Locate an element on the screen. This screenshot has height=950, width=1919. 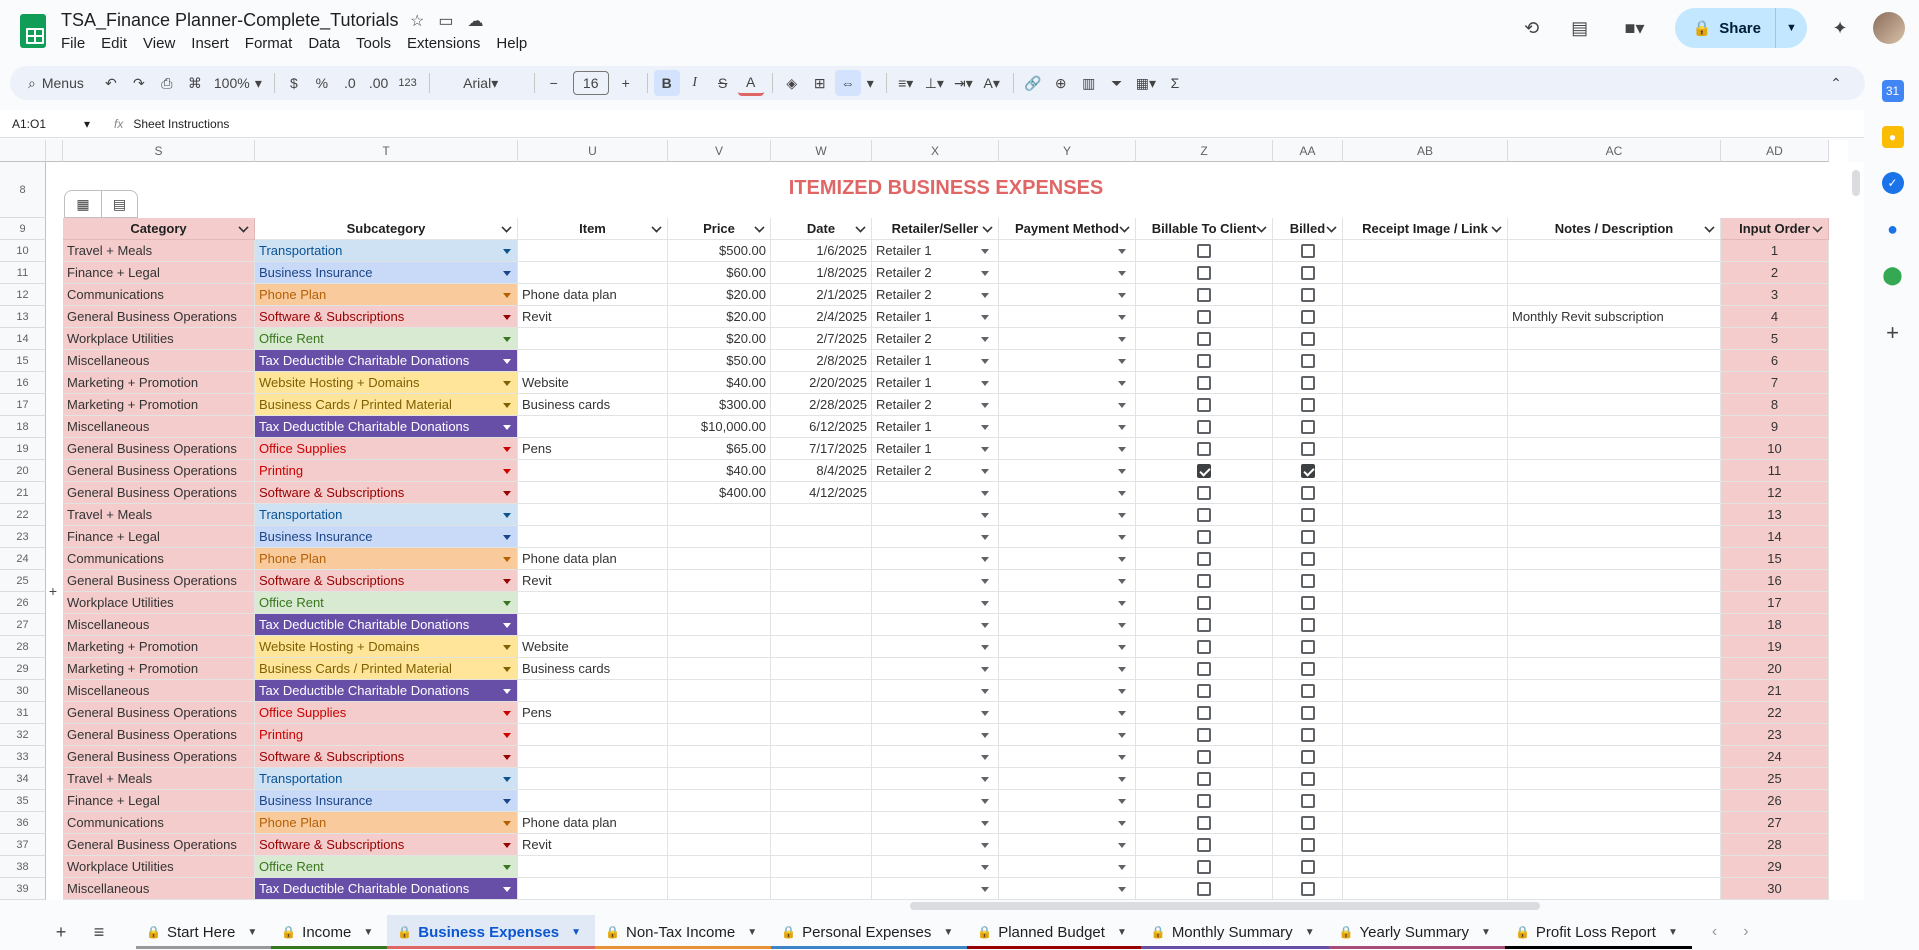
category-cell: Miscellaneous is located at coordinates (159, 361).